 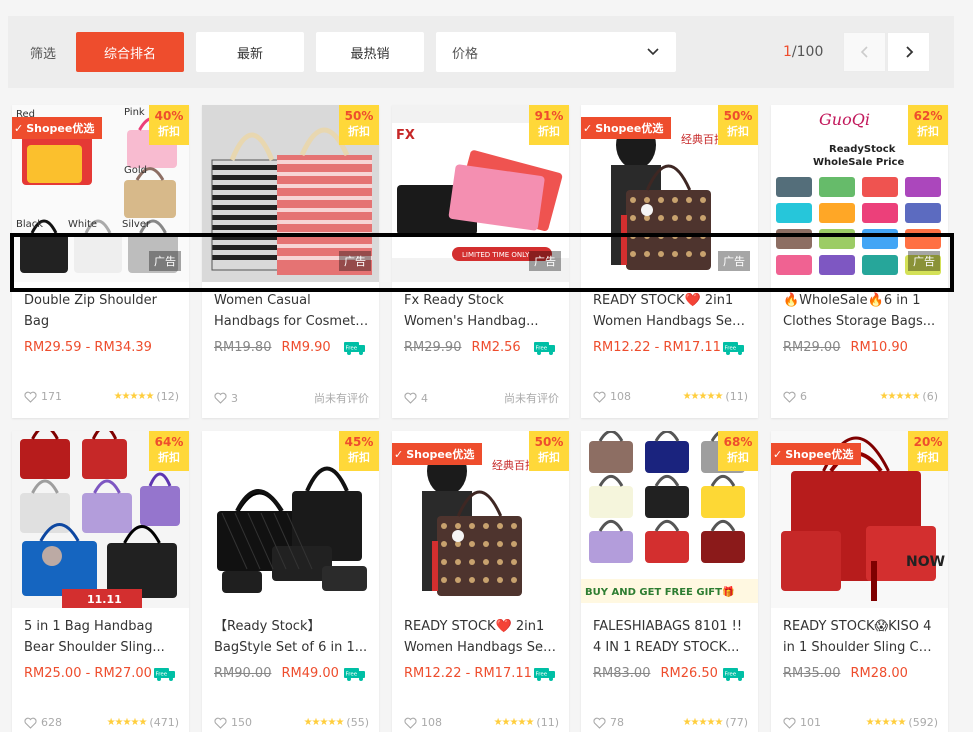 What do you see at coordinates (496, 347) in the screenshot?
I see `current-price: RM2.56` at bounding box center [496, 347].